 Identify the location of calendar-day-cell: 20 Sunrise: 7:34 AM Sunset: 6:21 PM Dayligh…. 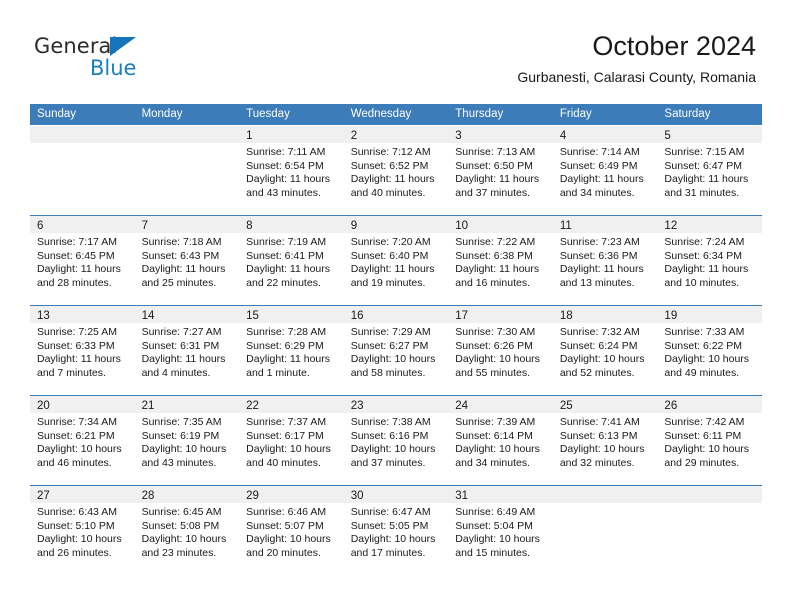
(82, 440).